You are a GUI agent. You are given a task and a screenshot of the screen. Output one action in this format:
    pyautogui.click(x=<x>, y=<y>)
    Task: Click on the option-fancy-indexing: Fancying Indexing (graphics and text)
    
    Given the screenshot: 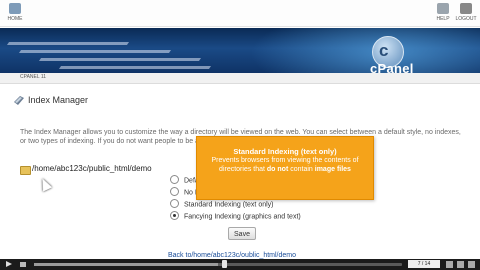 What is the action you would take?
    pyautogui.click(x=235, y=216)
    